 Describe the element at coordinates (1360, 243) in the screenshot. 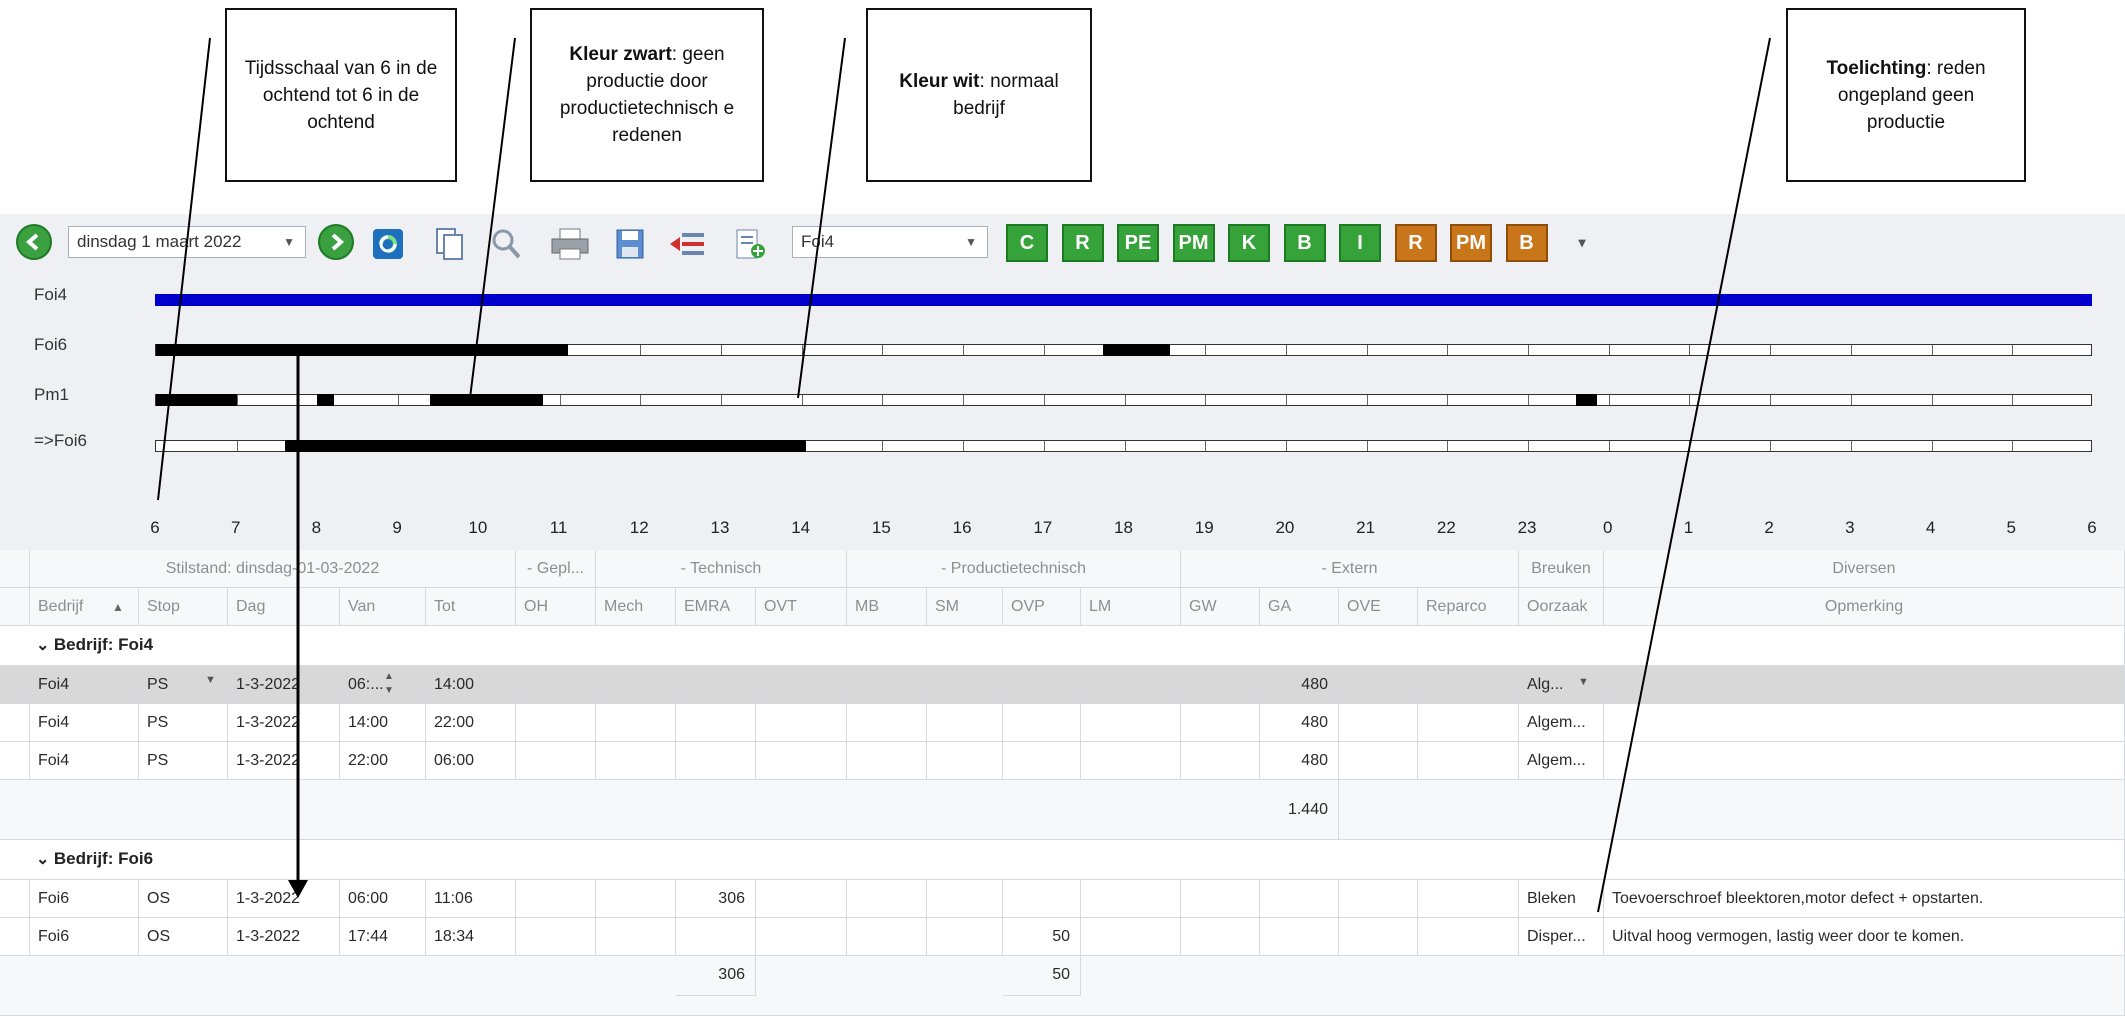

I see `tool-button-i-green: I` at that location.